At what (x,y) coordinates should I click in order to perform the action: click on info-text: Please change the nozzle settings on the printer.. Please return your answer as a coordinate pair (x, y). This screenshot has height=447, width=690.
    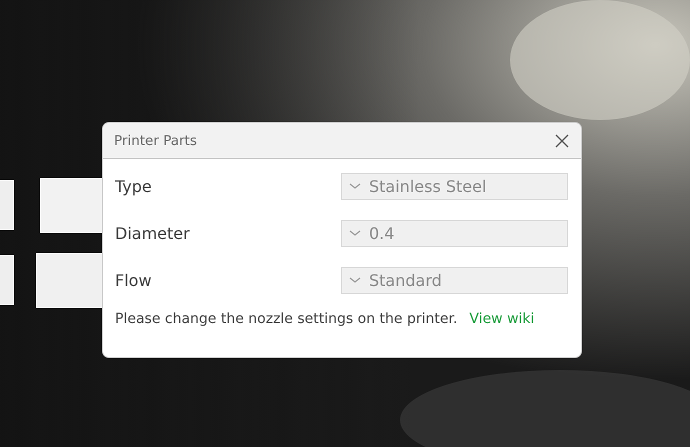
    Looking at the image, I should click on (286, 319).